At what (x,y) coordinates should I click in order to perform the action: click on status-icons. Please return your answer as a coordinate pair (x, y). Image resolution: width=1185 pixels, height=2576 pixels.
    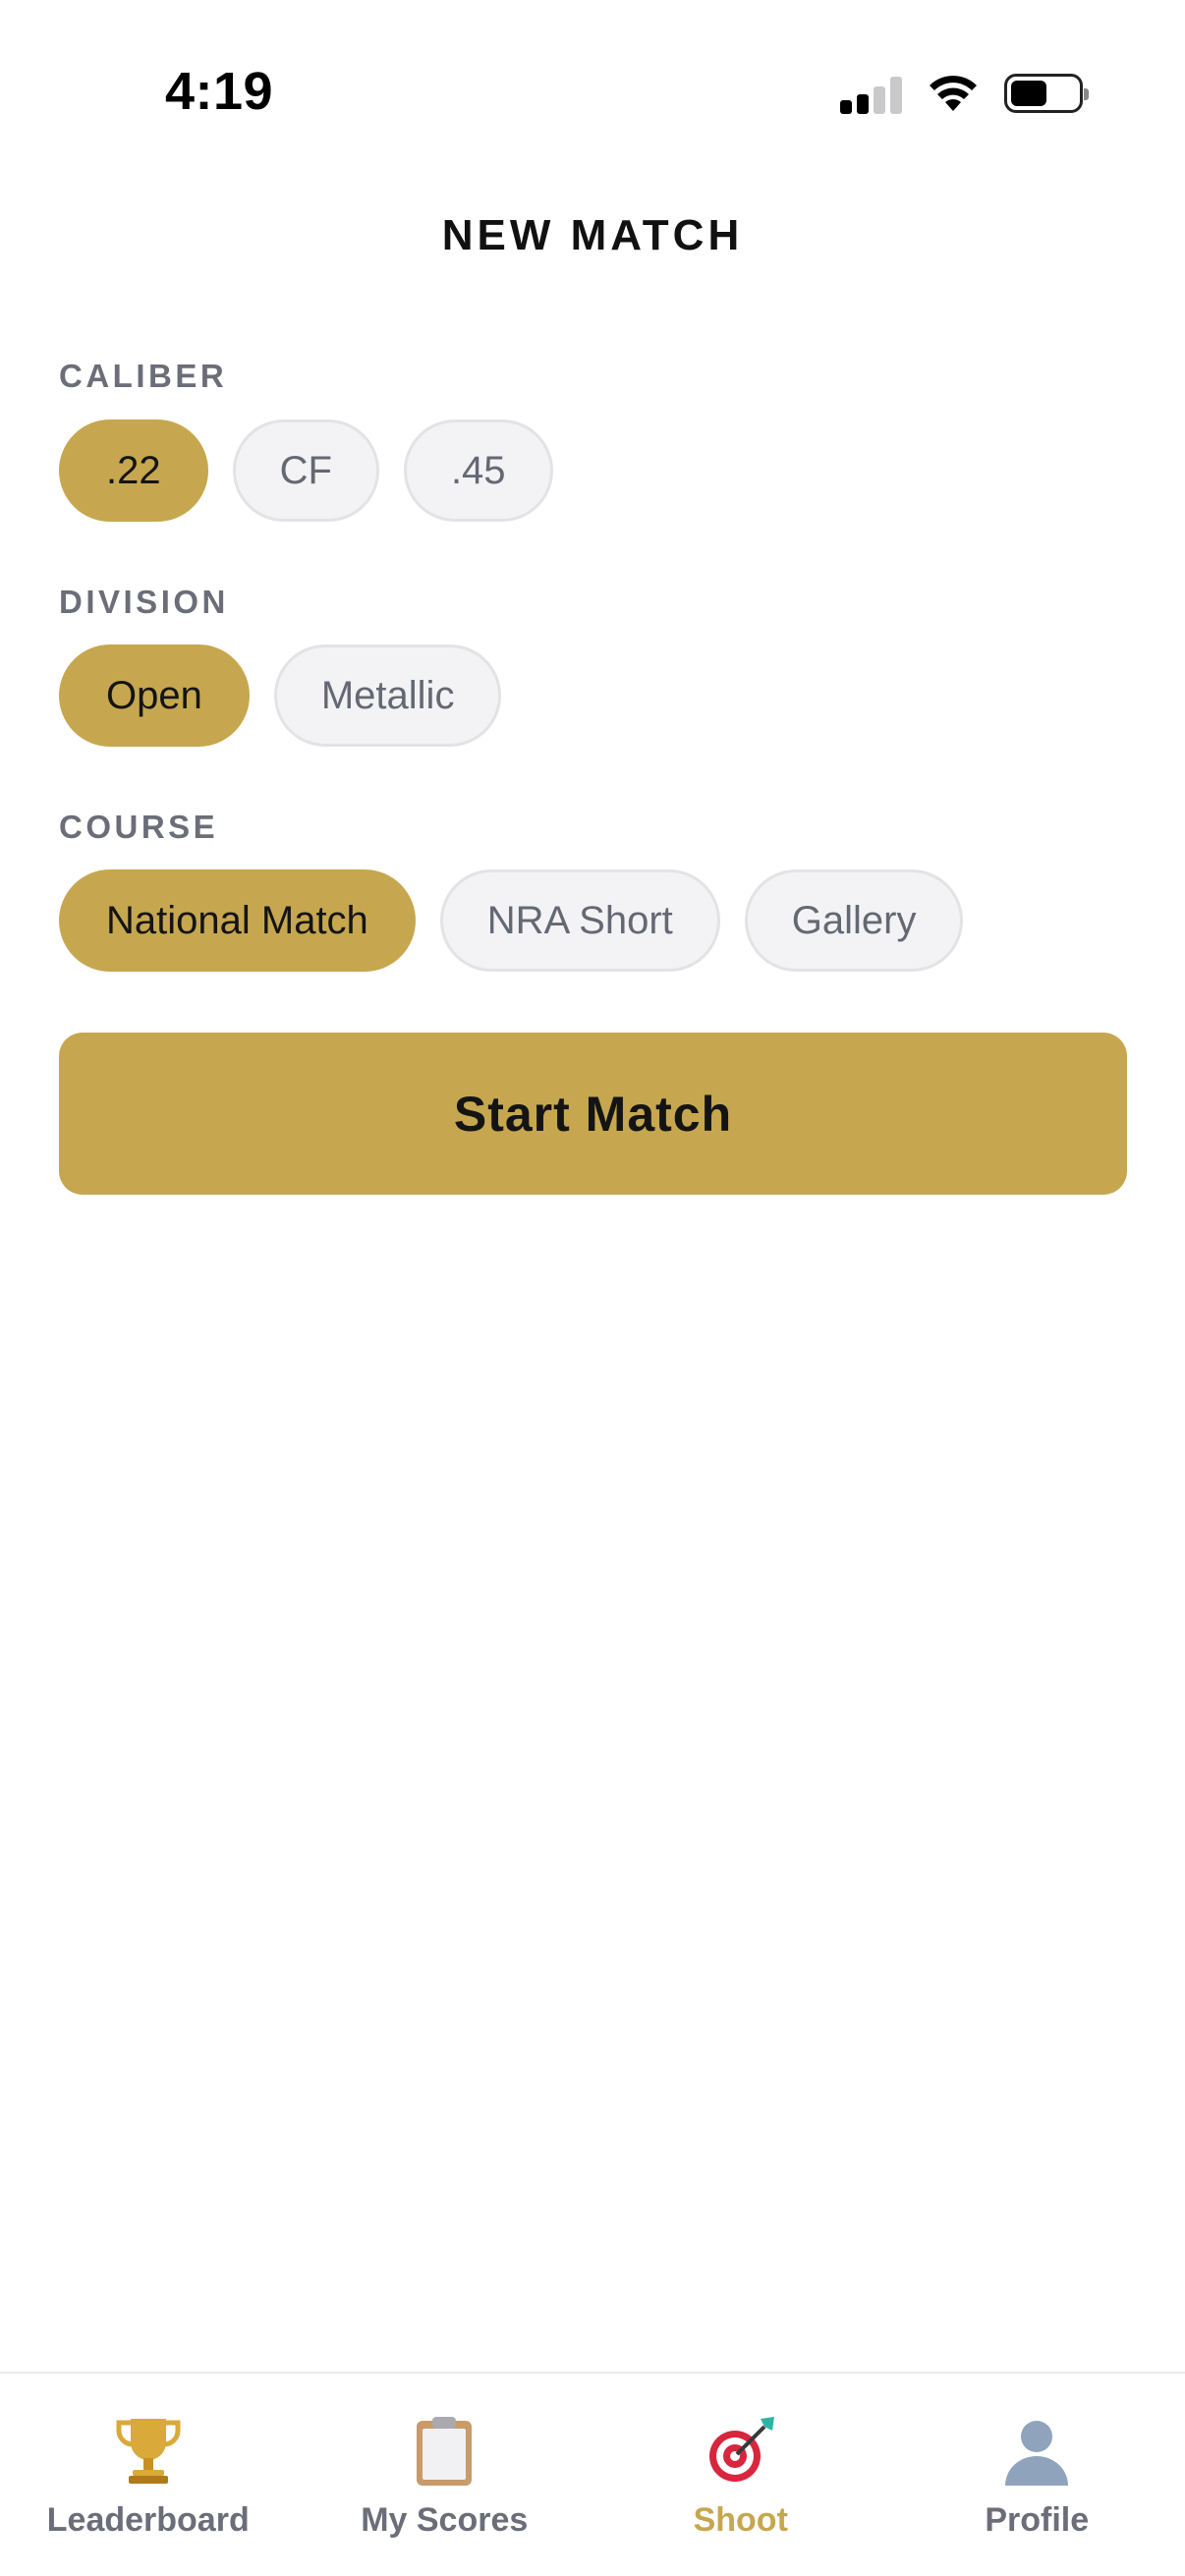
    Looking at the image, I should click on (965, 93).